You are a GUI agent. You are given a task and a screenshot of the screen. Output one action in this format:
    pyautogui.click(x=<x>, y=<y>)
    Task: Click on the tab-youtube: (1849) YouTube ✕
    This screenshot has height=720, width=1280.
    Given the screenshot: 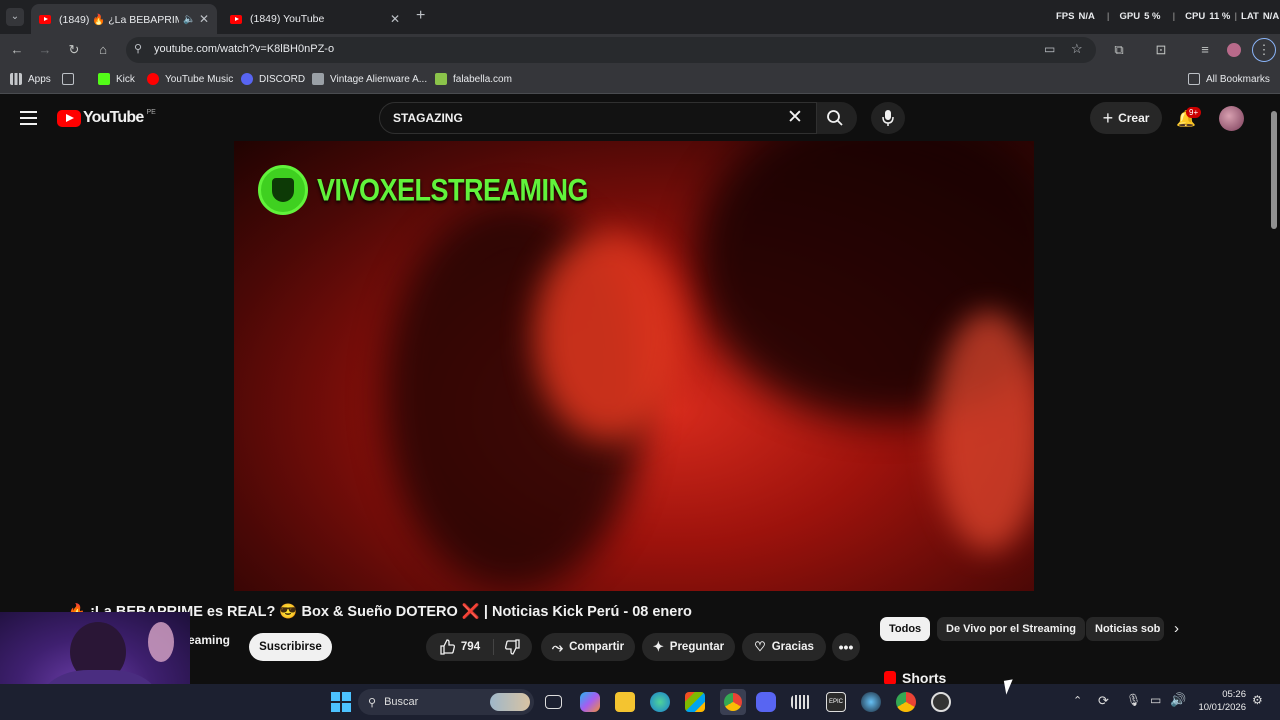 What is the action you would take?
    pyautogui.click(x=315, y=19)
    